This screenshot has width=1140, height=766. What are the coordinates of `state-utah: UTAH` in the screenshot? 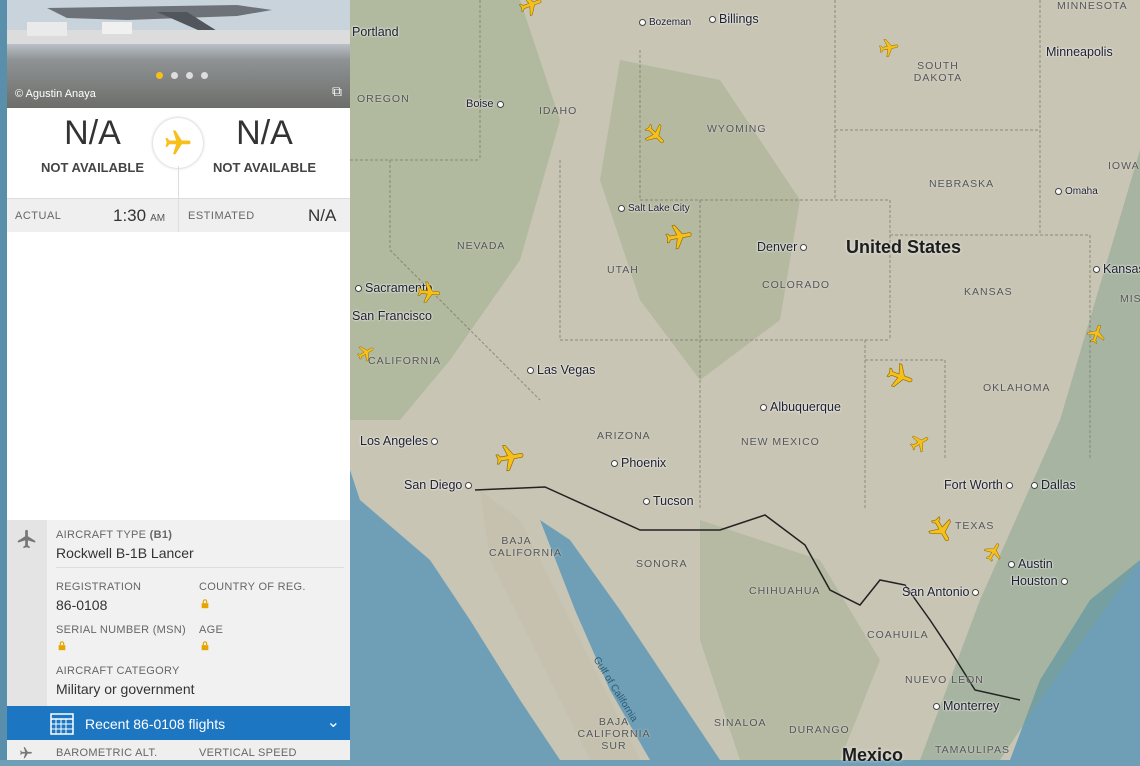 It's located at (623, 270).